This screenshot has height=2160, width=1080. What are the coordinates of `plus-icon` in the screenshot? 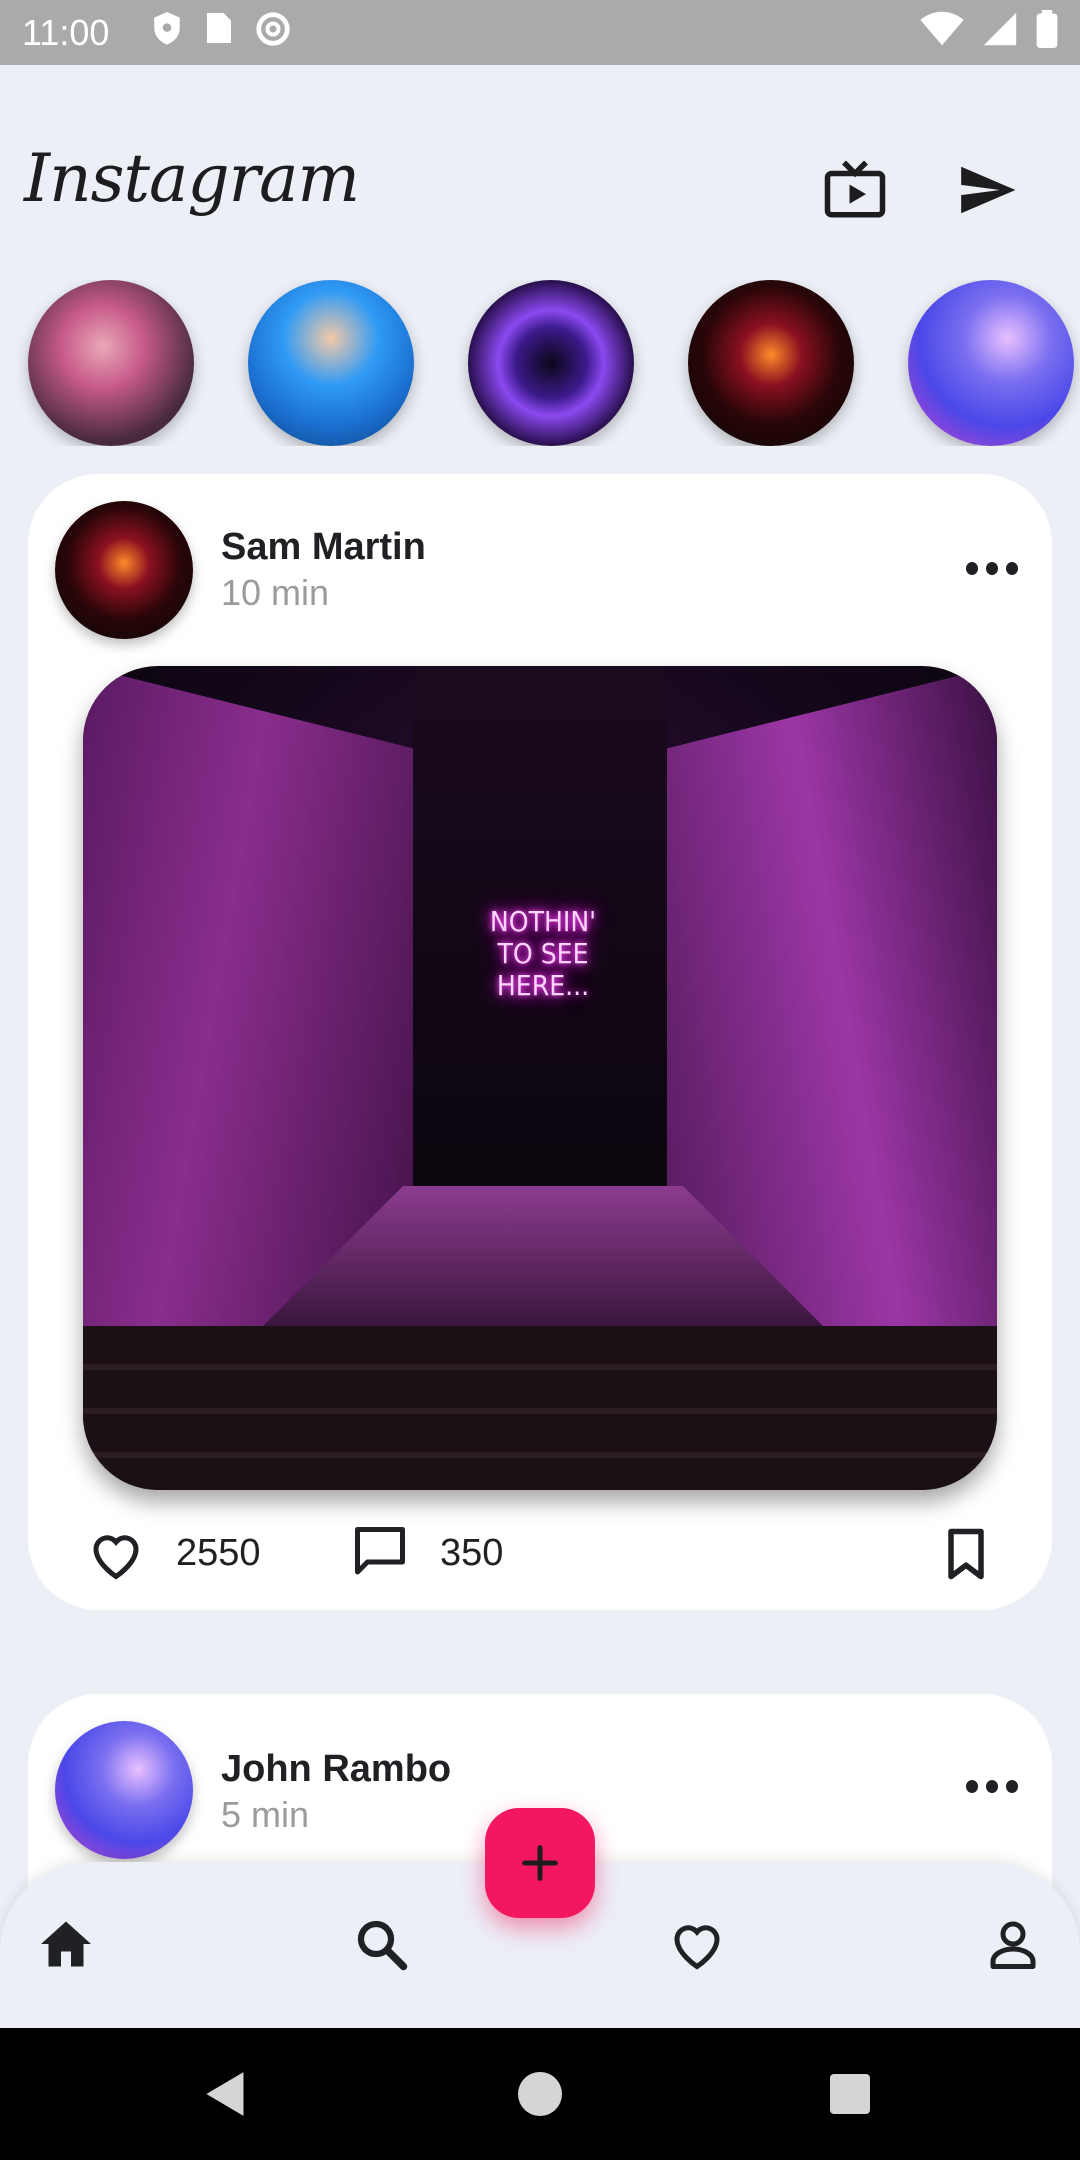 It's located at (540, 1863).